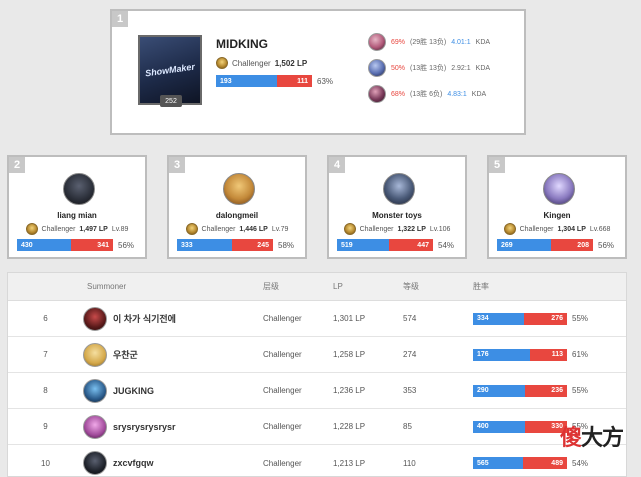  Describe the element at coordinates (238, 245) in the screenshot. I see `winloss-row: 333 245 58%` at that location.